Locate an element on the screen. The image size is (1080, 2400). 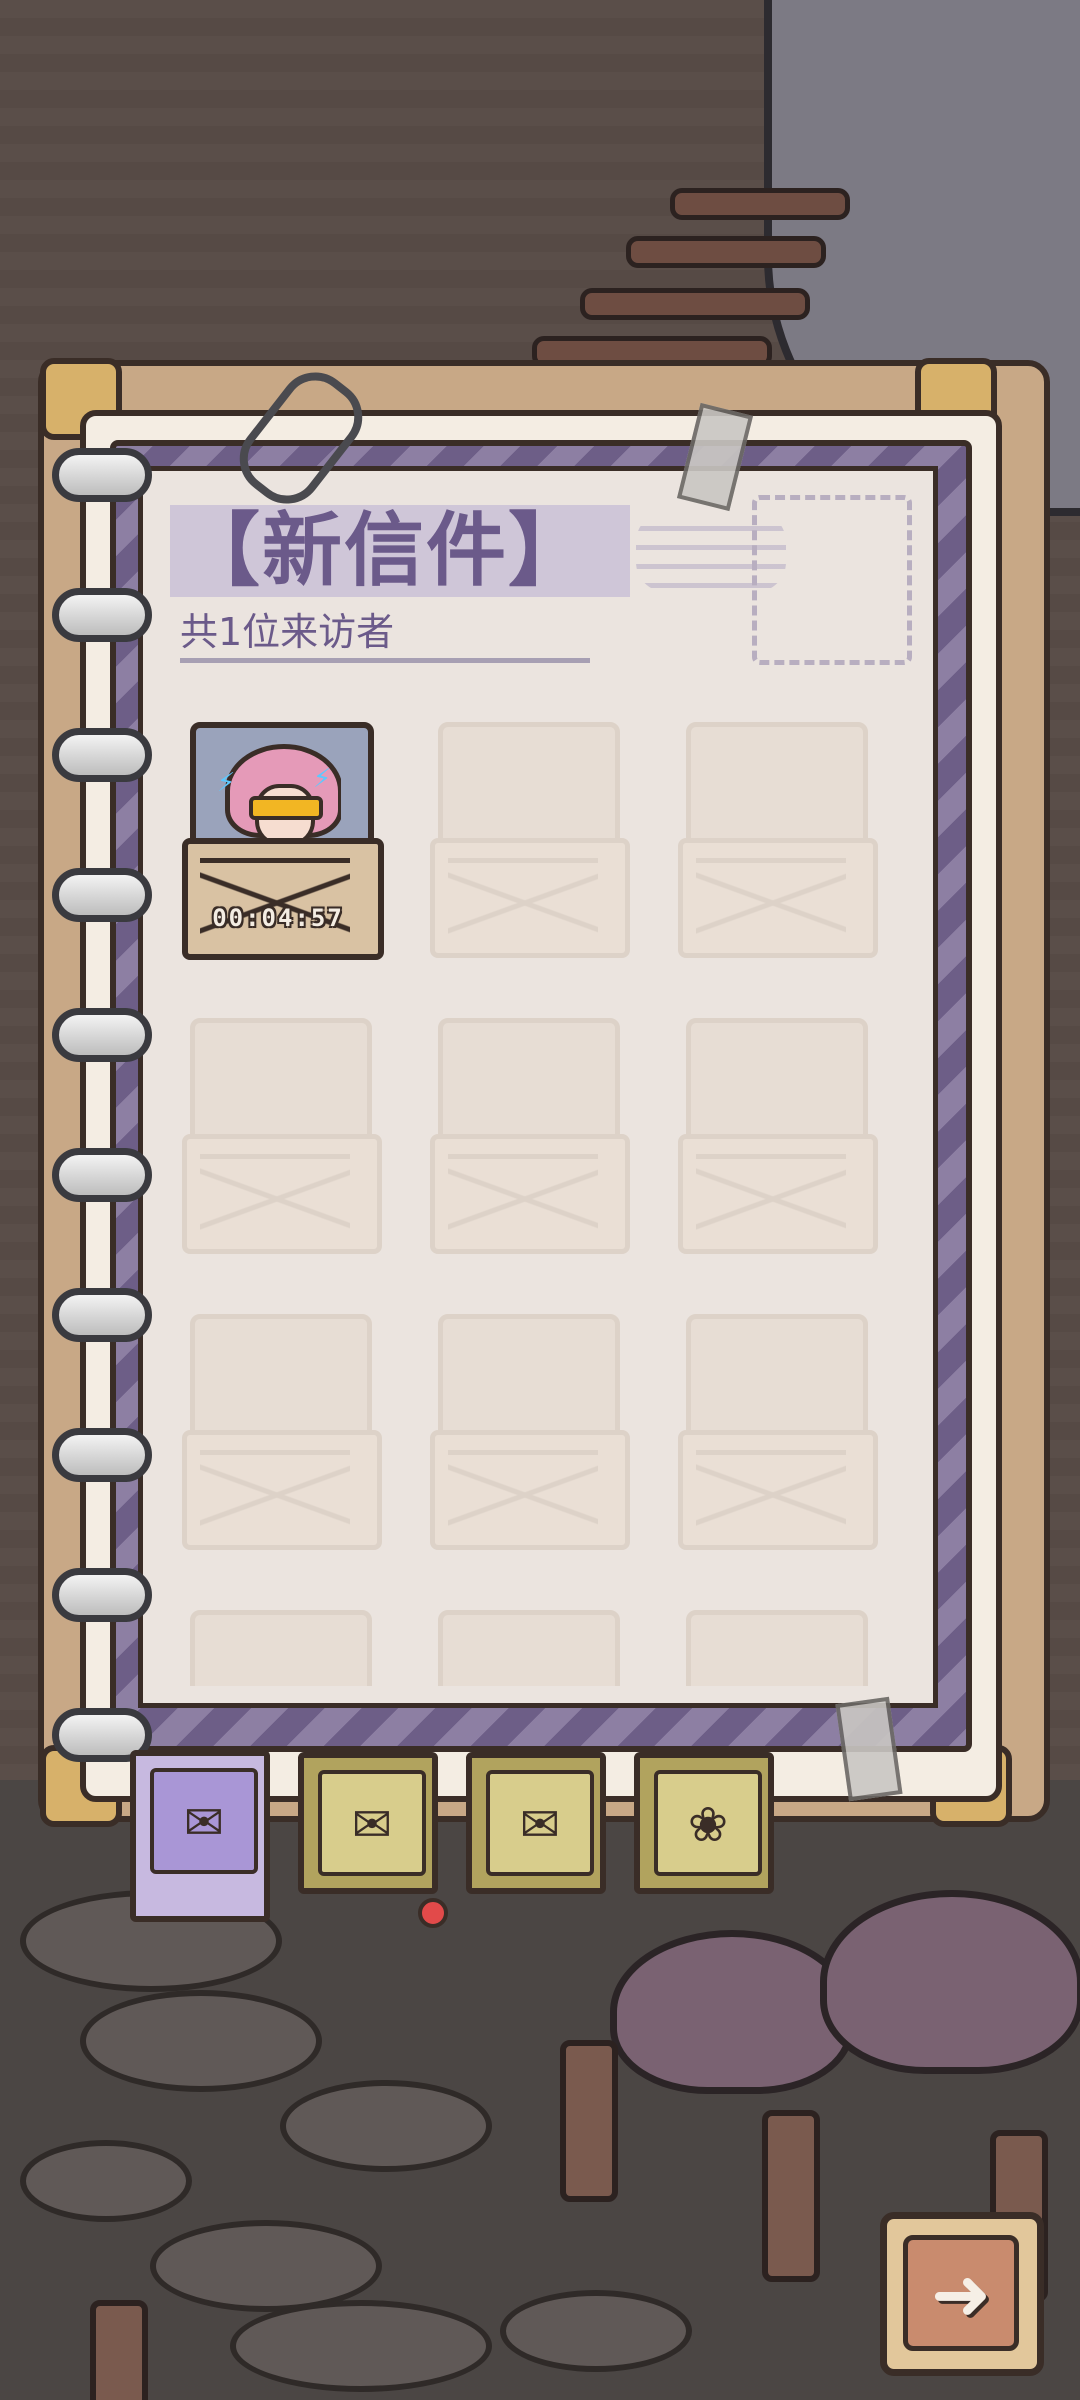
card-collection-icon: ❀ is located at coordinates (708, 1825).